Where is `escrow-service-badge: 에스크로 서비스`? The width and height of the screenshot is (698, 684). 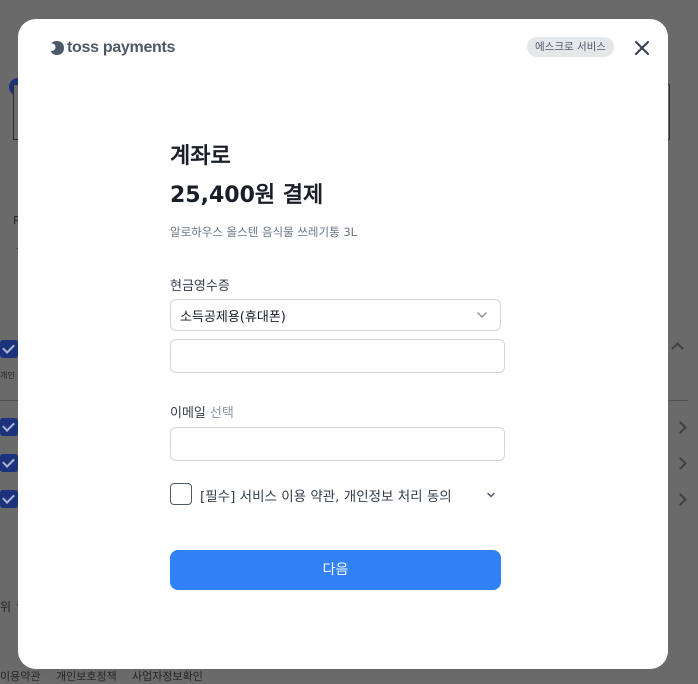
escrow-service-badge: 에스크로 서비스 is located at coordinates (570, 47).